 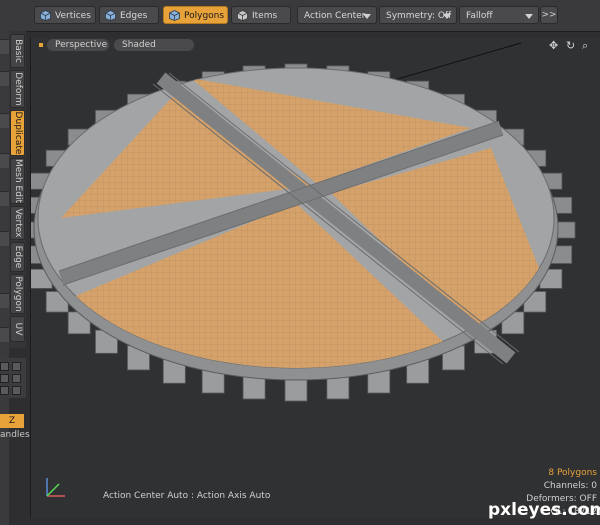 I want to click on items-mode-button: Items, so click(x=261, y=15).